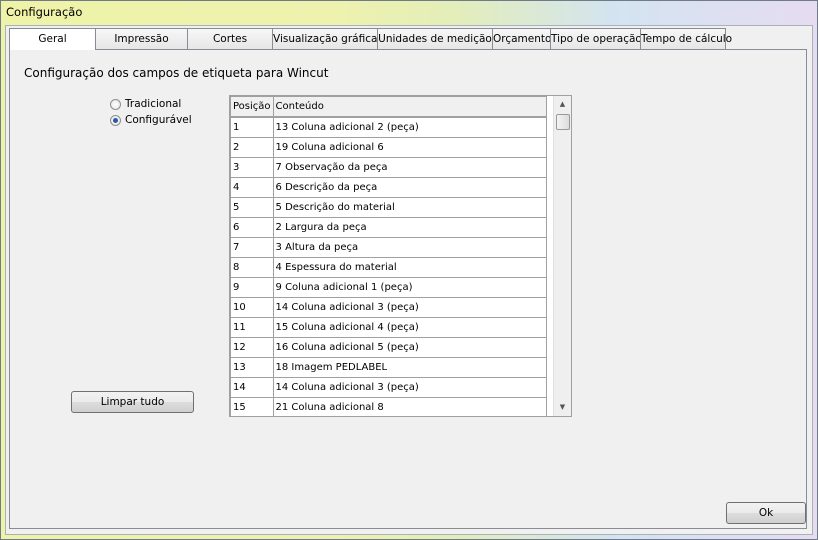 The width and height of the screenshot is (818, 540). I want to click on table-row: 46 Descrição da peça, so click(388, 187).